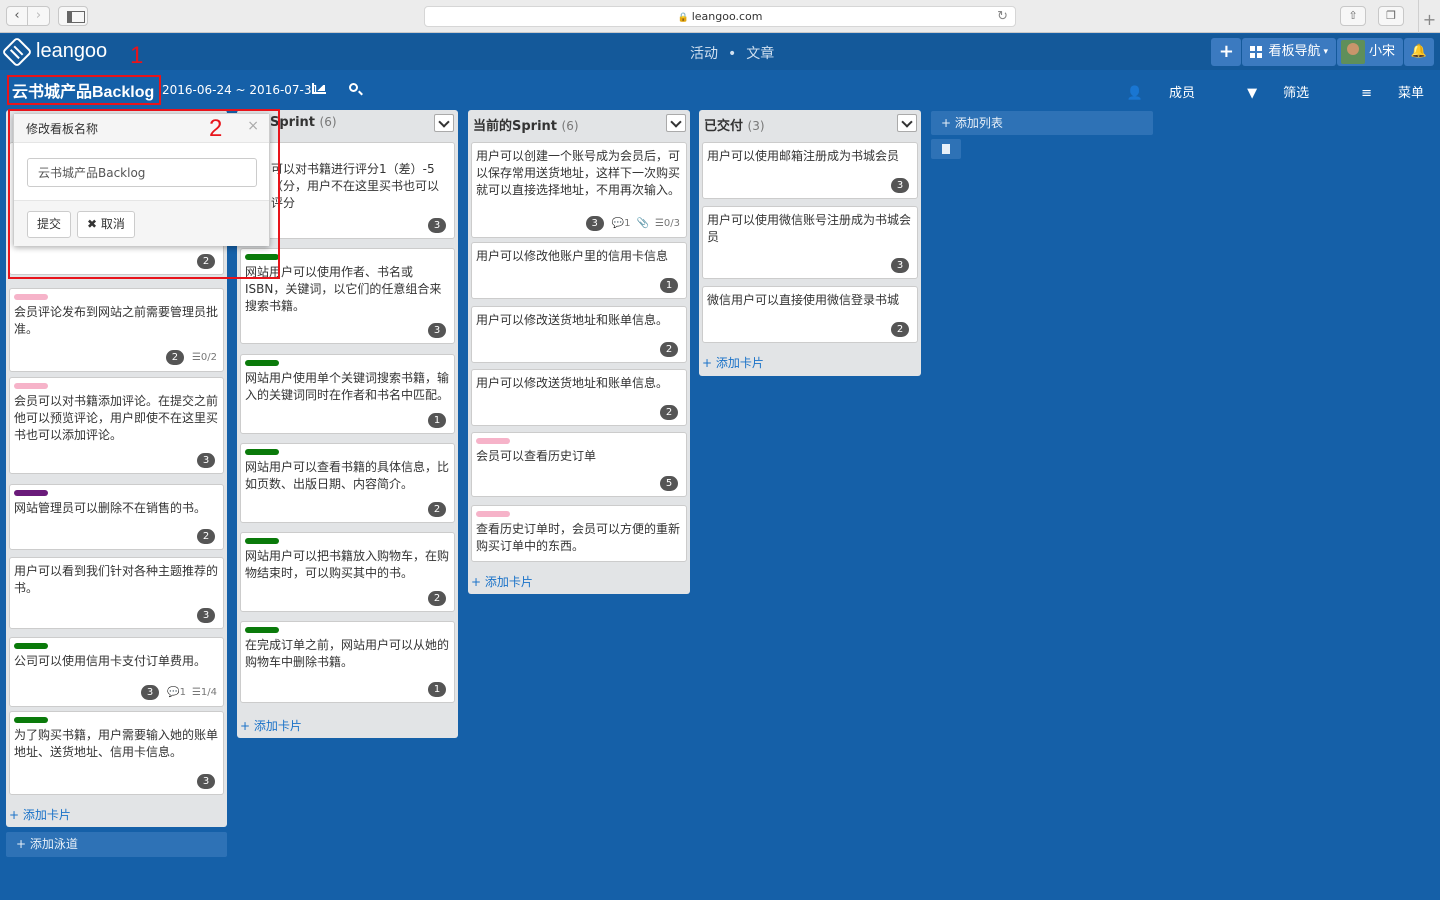  I want to click on card: 网站用户可以查看书籍的具体信息，比如页数、出版日期、内容简介。 2, so click(347, 483).